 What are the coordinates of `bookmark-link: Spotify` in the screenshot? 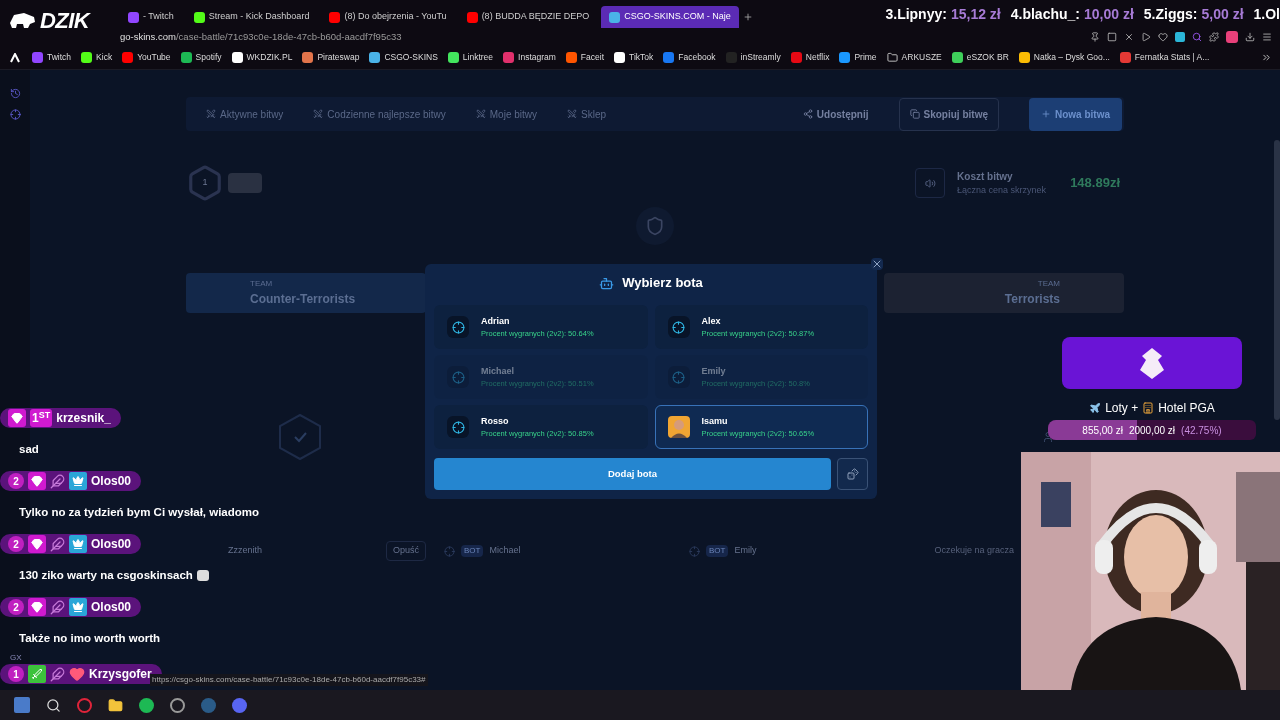 It's located at (201, 57).